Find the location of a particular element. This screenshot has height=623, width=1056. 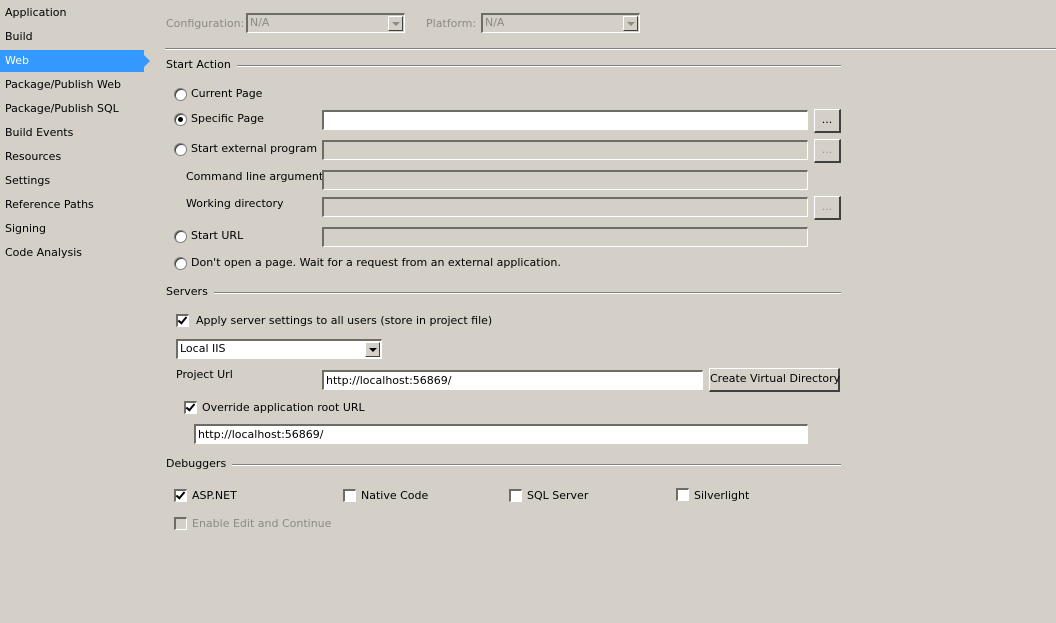

native-code-label: Native Code is located at coordinates (394, 496).